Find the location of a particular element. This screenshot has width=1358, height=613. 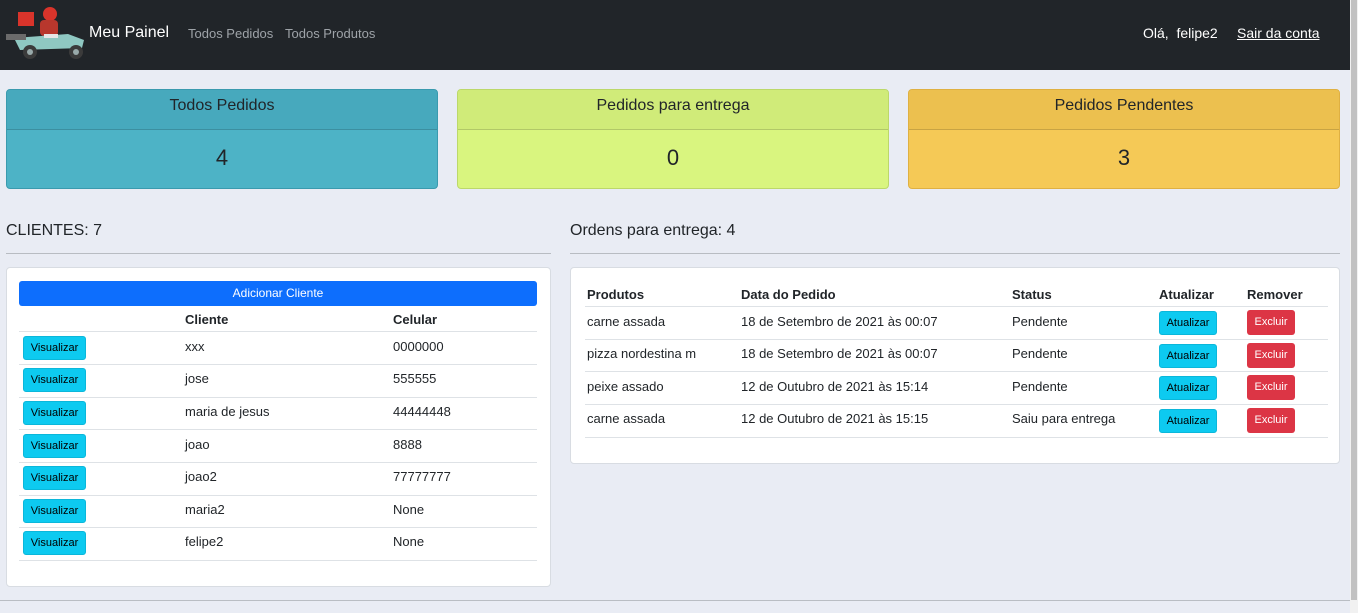

page-scrollbar is located at coordinates (1354, 306).